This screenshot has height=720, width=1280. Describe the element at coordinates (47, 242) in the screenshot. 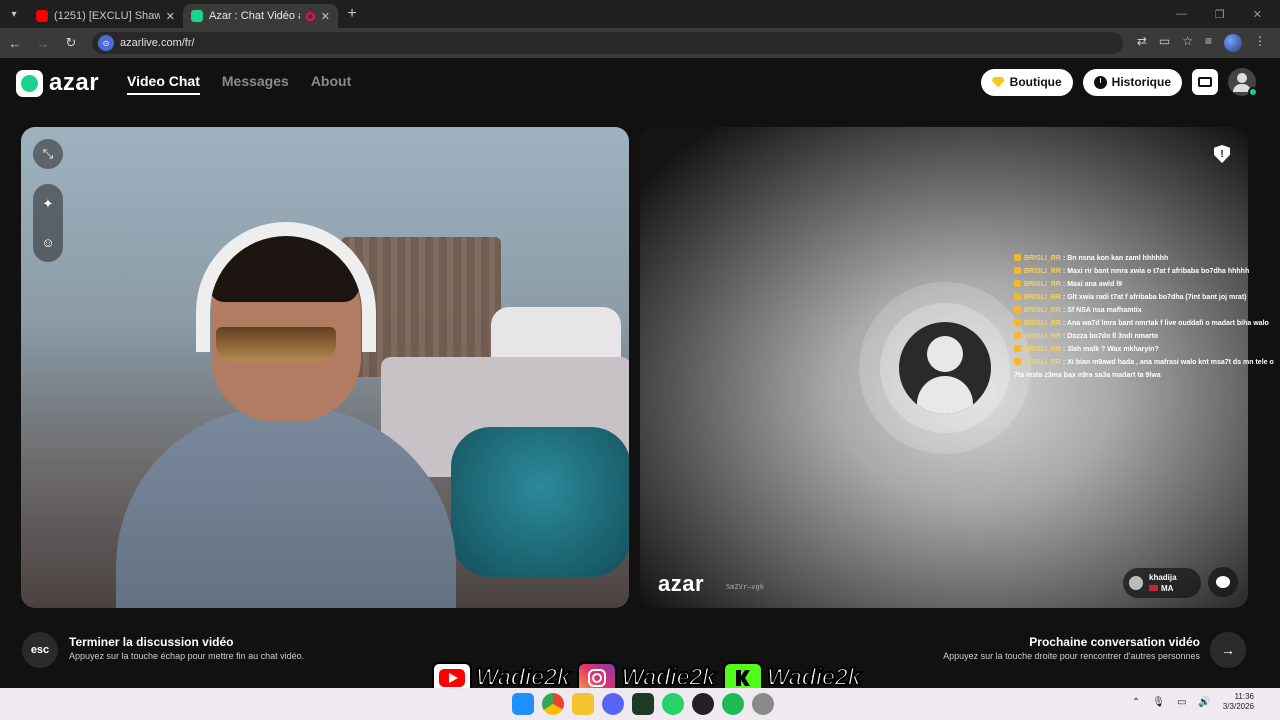

I see `face-filter-icon: ☺` at that location.